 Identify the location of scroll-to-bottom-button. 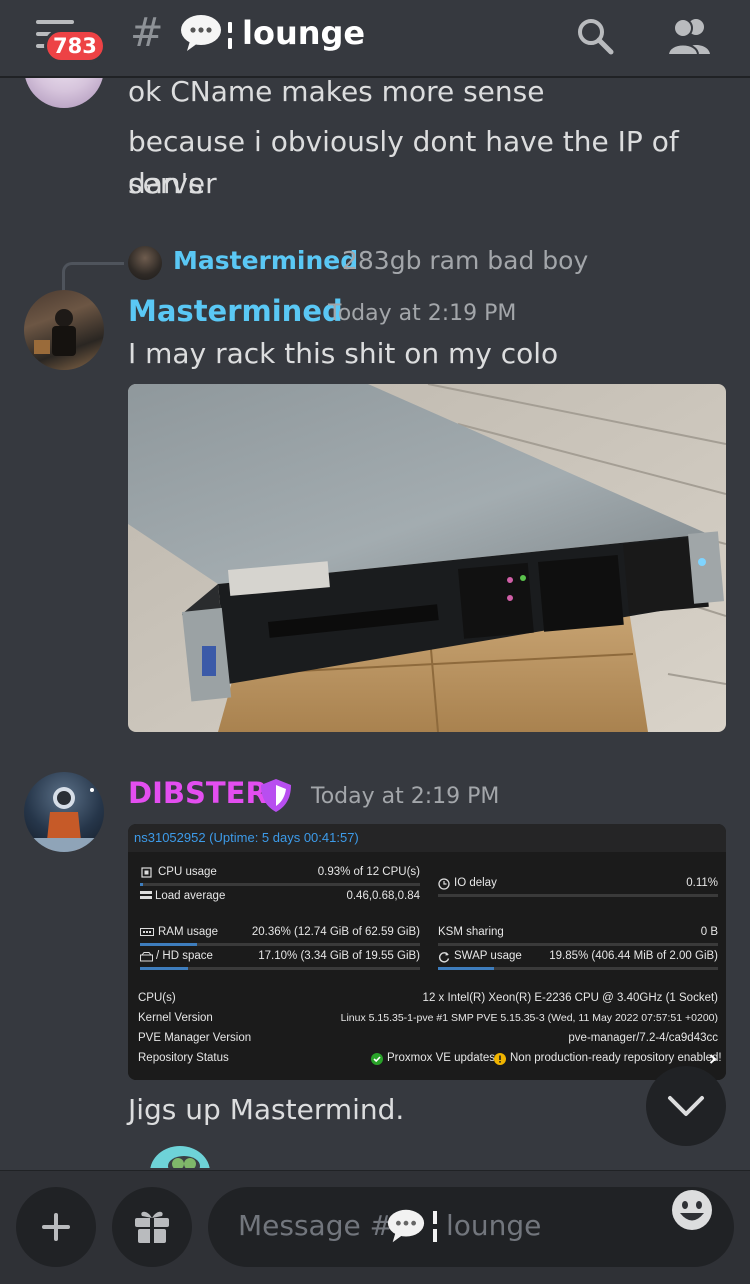
(686, 1106).